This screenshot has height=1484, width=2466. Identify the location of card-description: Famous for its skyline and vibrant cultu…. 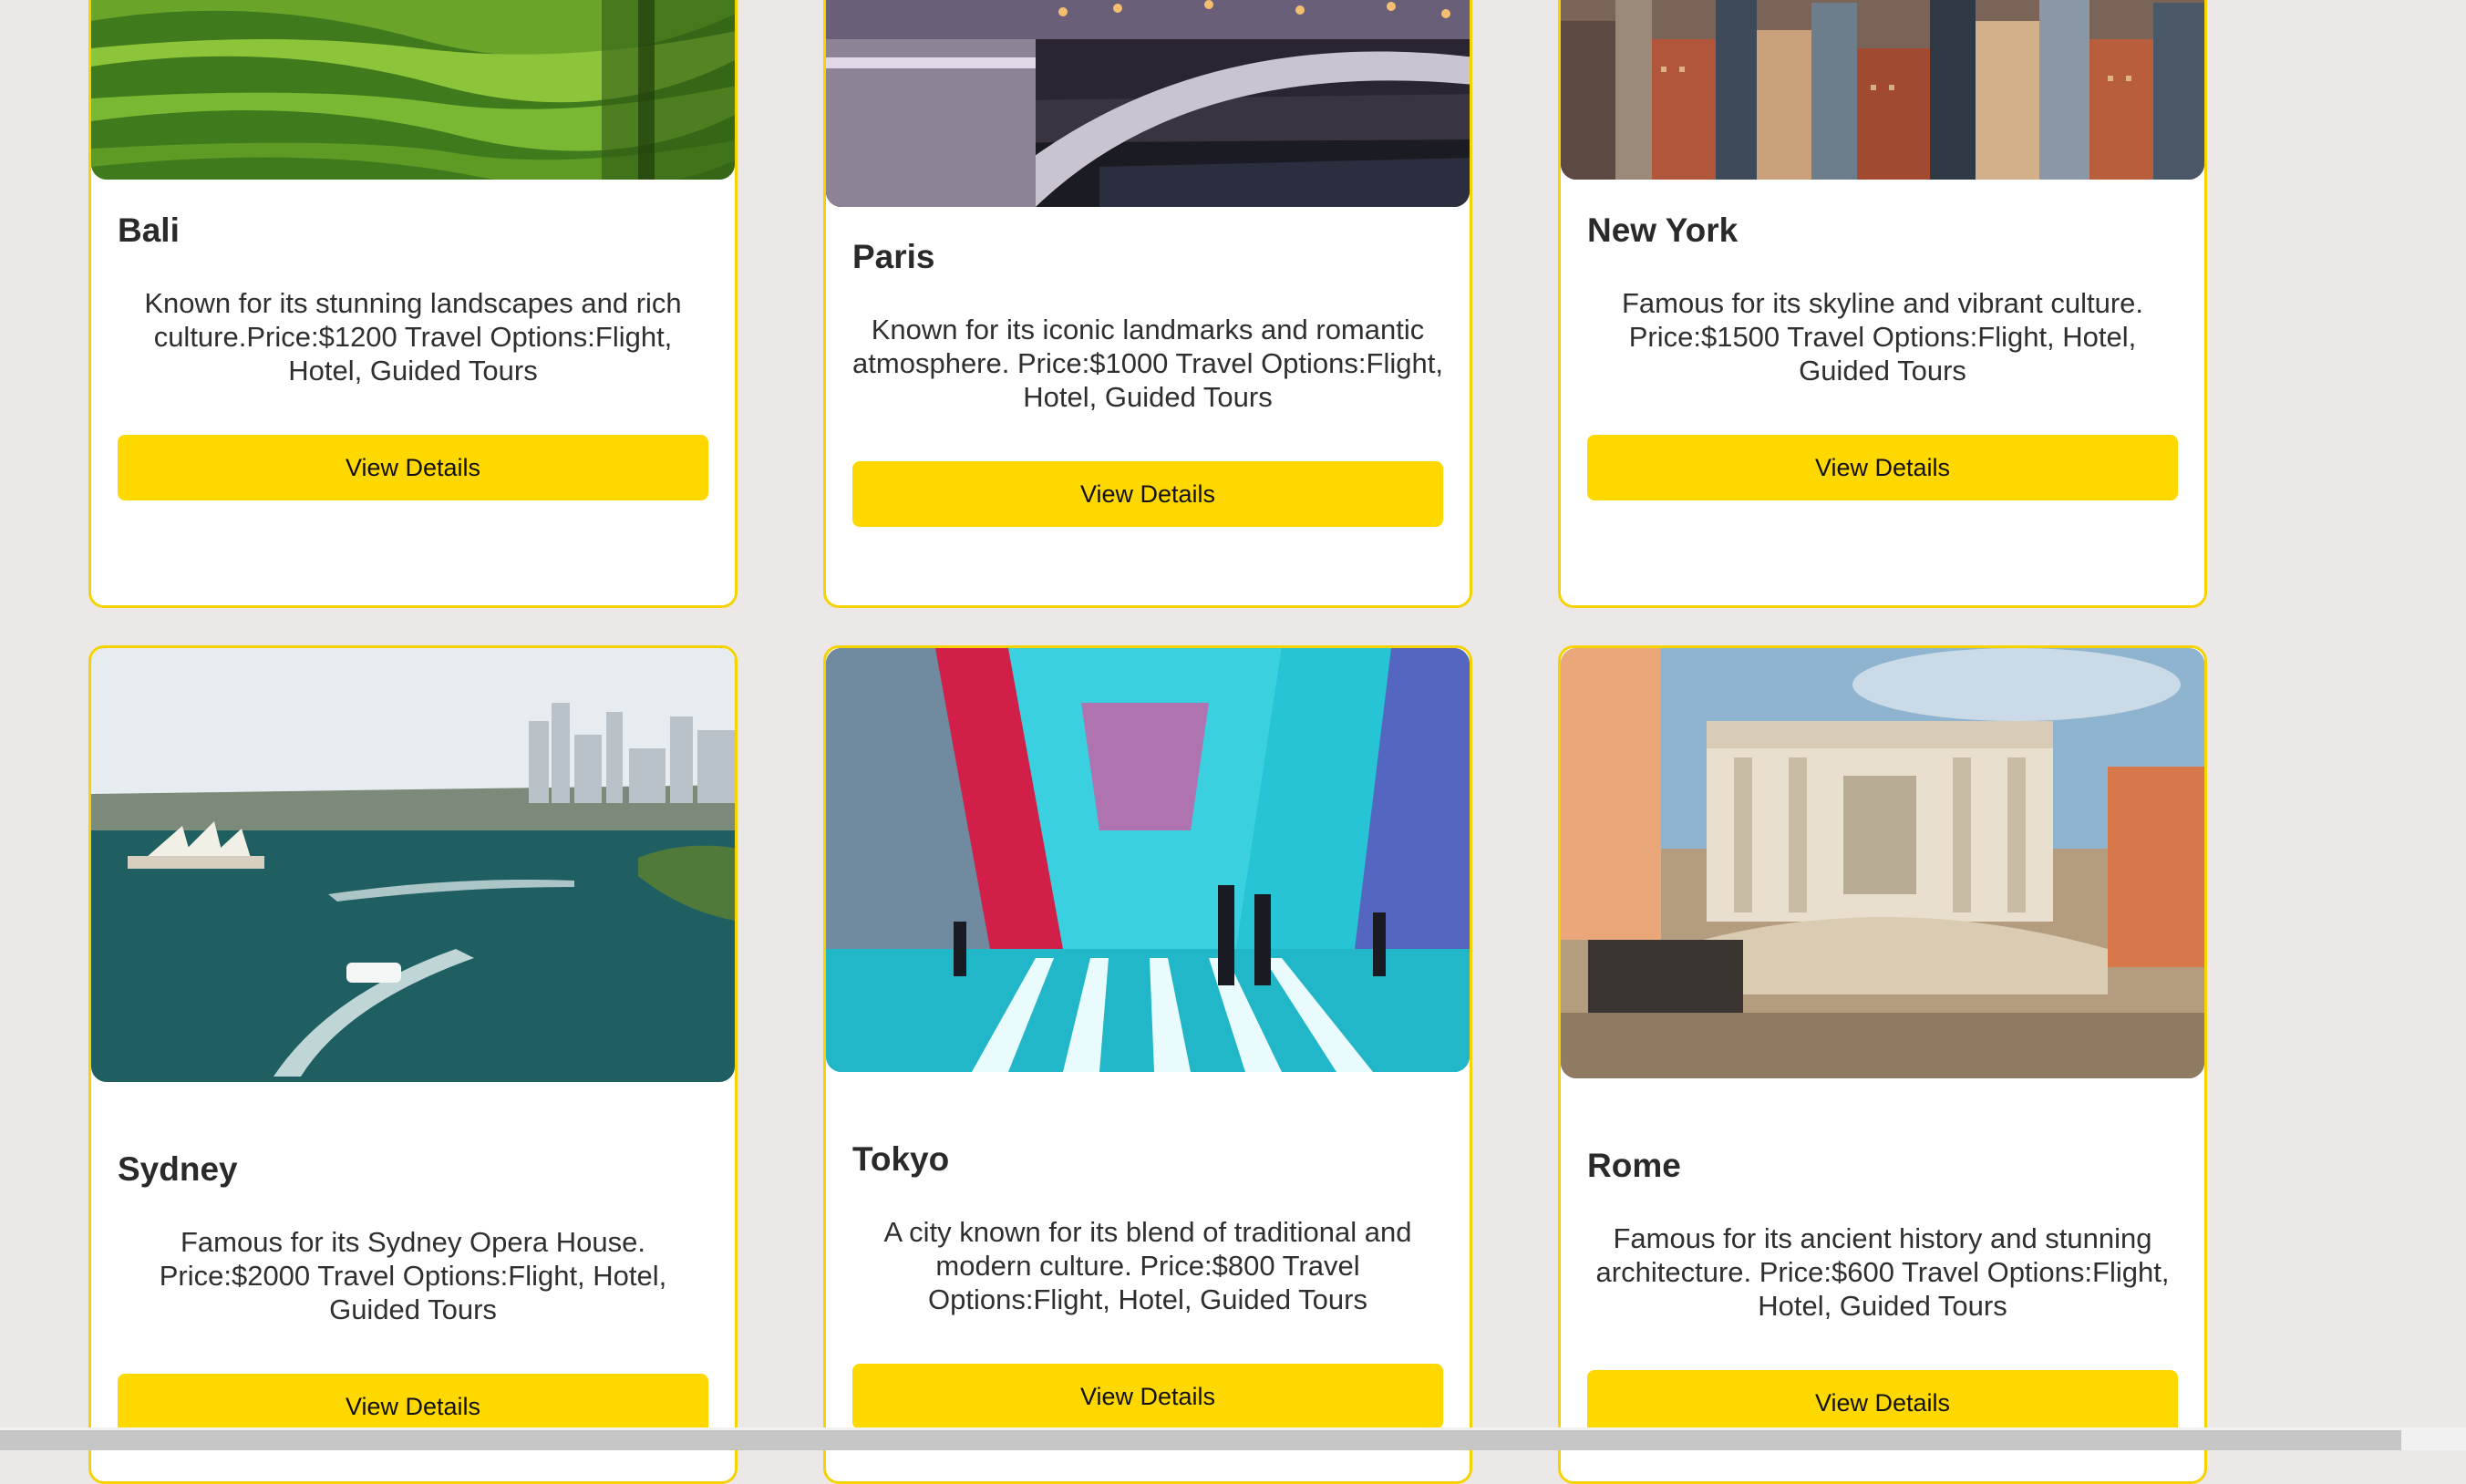
(1882, 336).